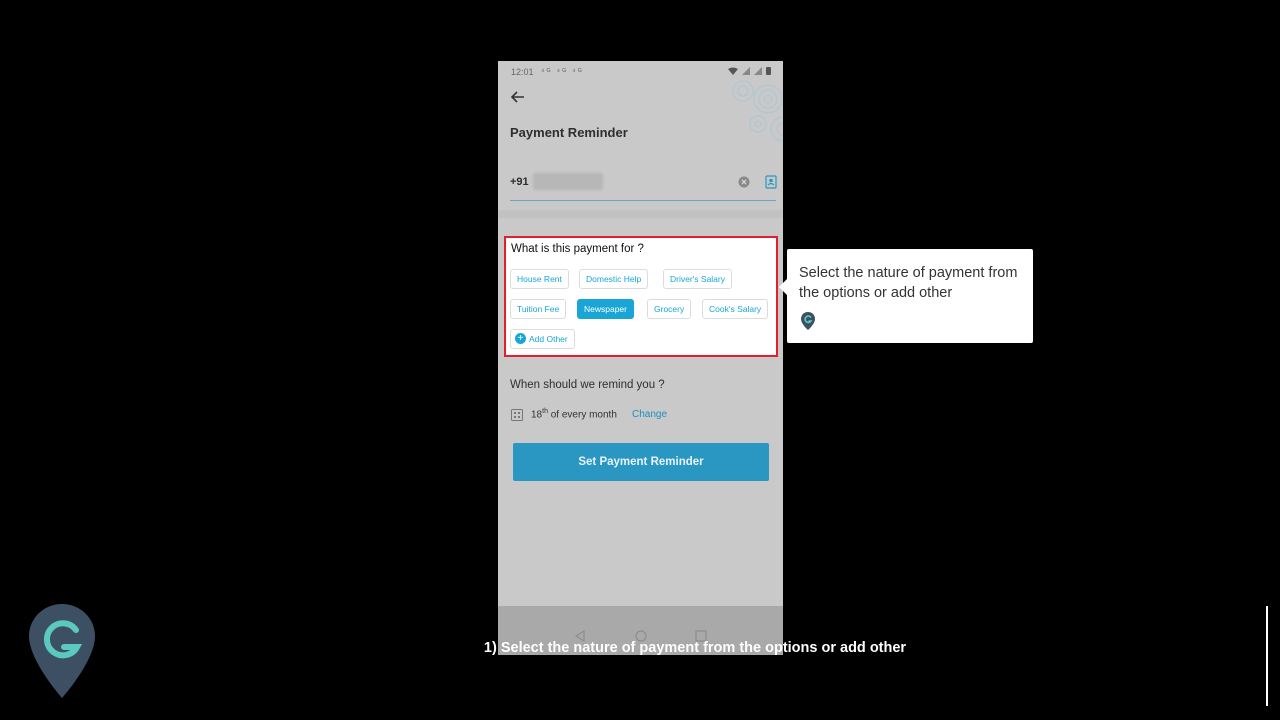  Describe the element at coordinates (649, 414) in the screenshot. I see `change-day-link: Change` at that location.